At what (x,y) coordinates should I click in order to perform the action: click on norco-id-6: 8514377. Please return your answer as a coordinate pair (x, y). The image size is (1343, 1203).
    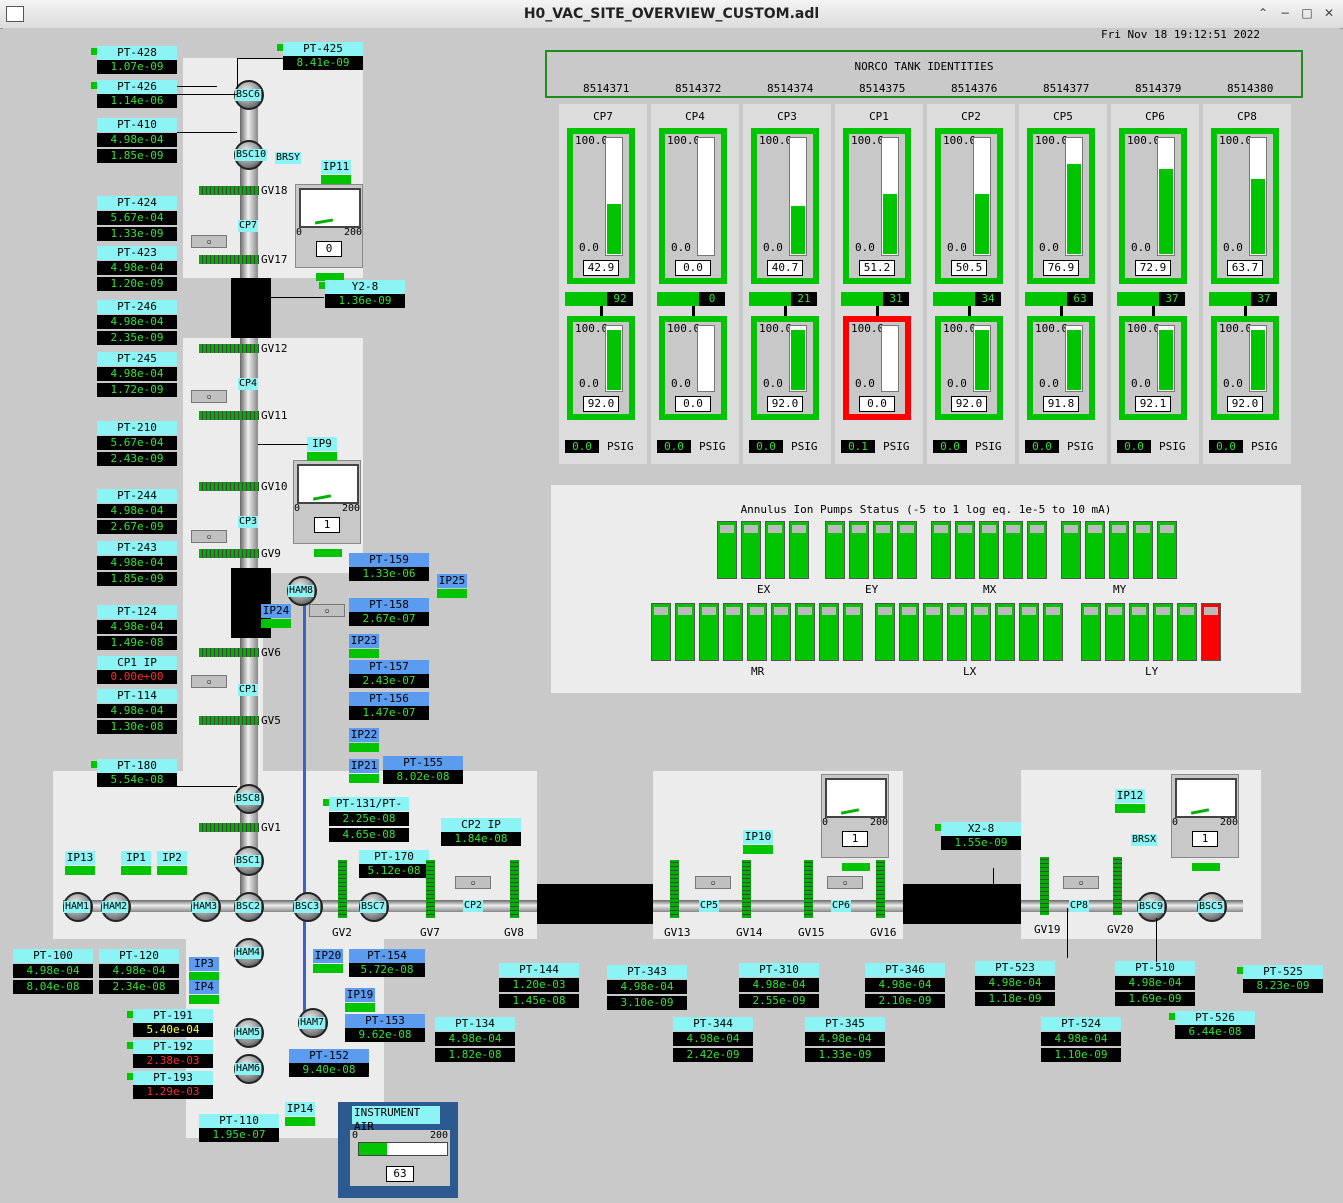
    Looking at the image, I should click on (1066, 88).